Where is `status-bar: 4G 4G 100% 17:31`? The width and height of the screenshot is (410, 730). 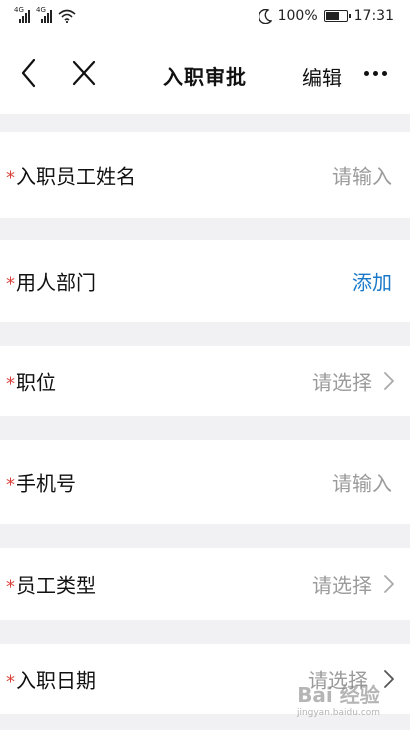 status-bar: 4G 4G 100% 17:31 is located at coordinates (205, 18).